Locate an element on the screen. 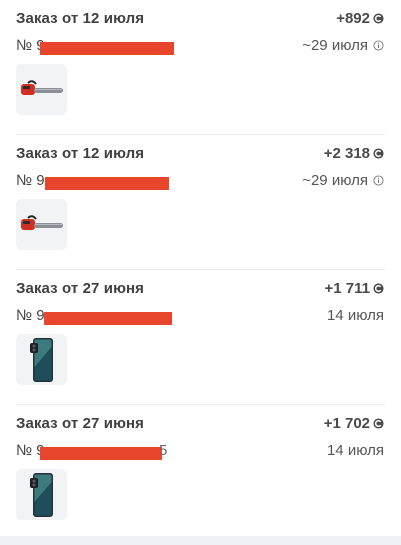  bonus-amount: +2 318 is located at coordinates (354, 153).